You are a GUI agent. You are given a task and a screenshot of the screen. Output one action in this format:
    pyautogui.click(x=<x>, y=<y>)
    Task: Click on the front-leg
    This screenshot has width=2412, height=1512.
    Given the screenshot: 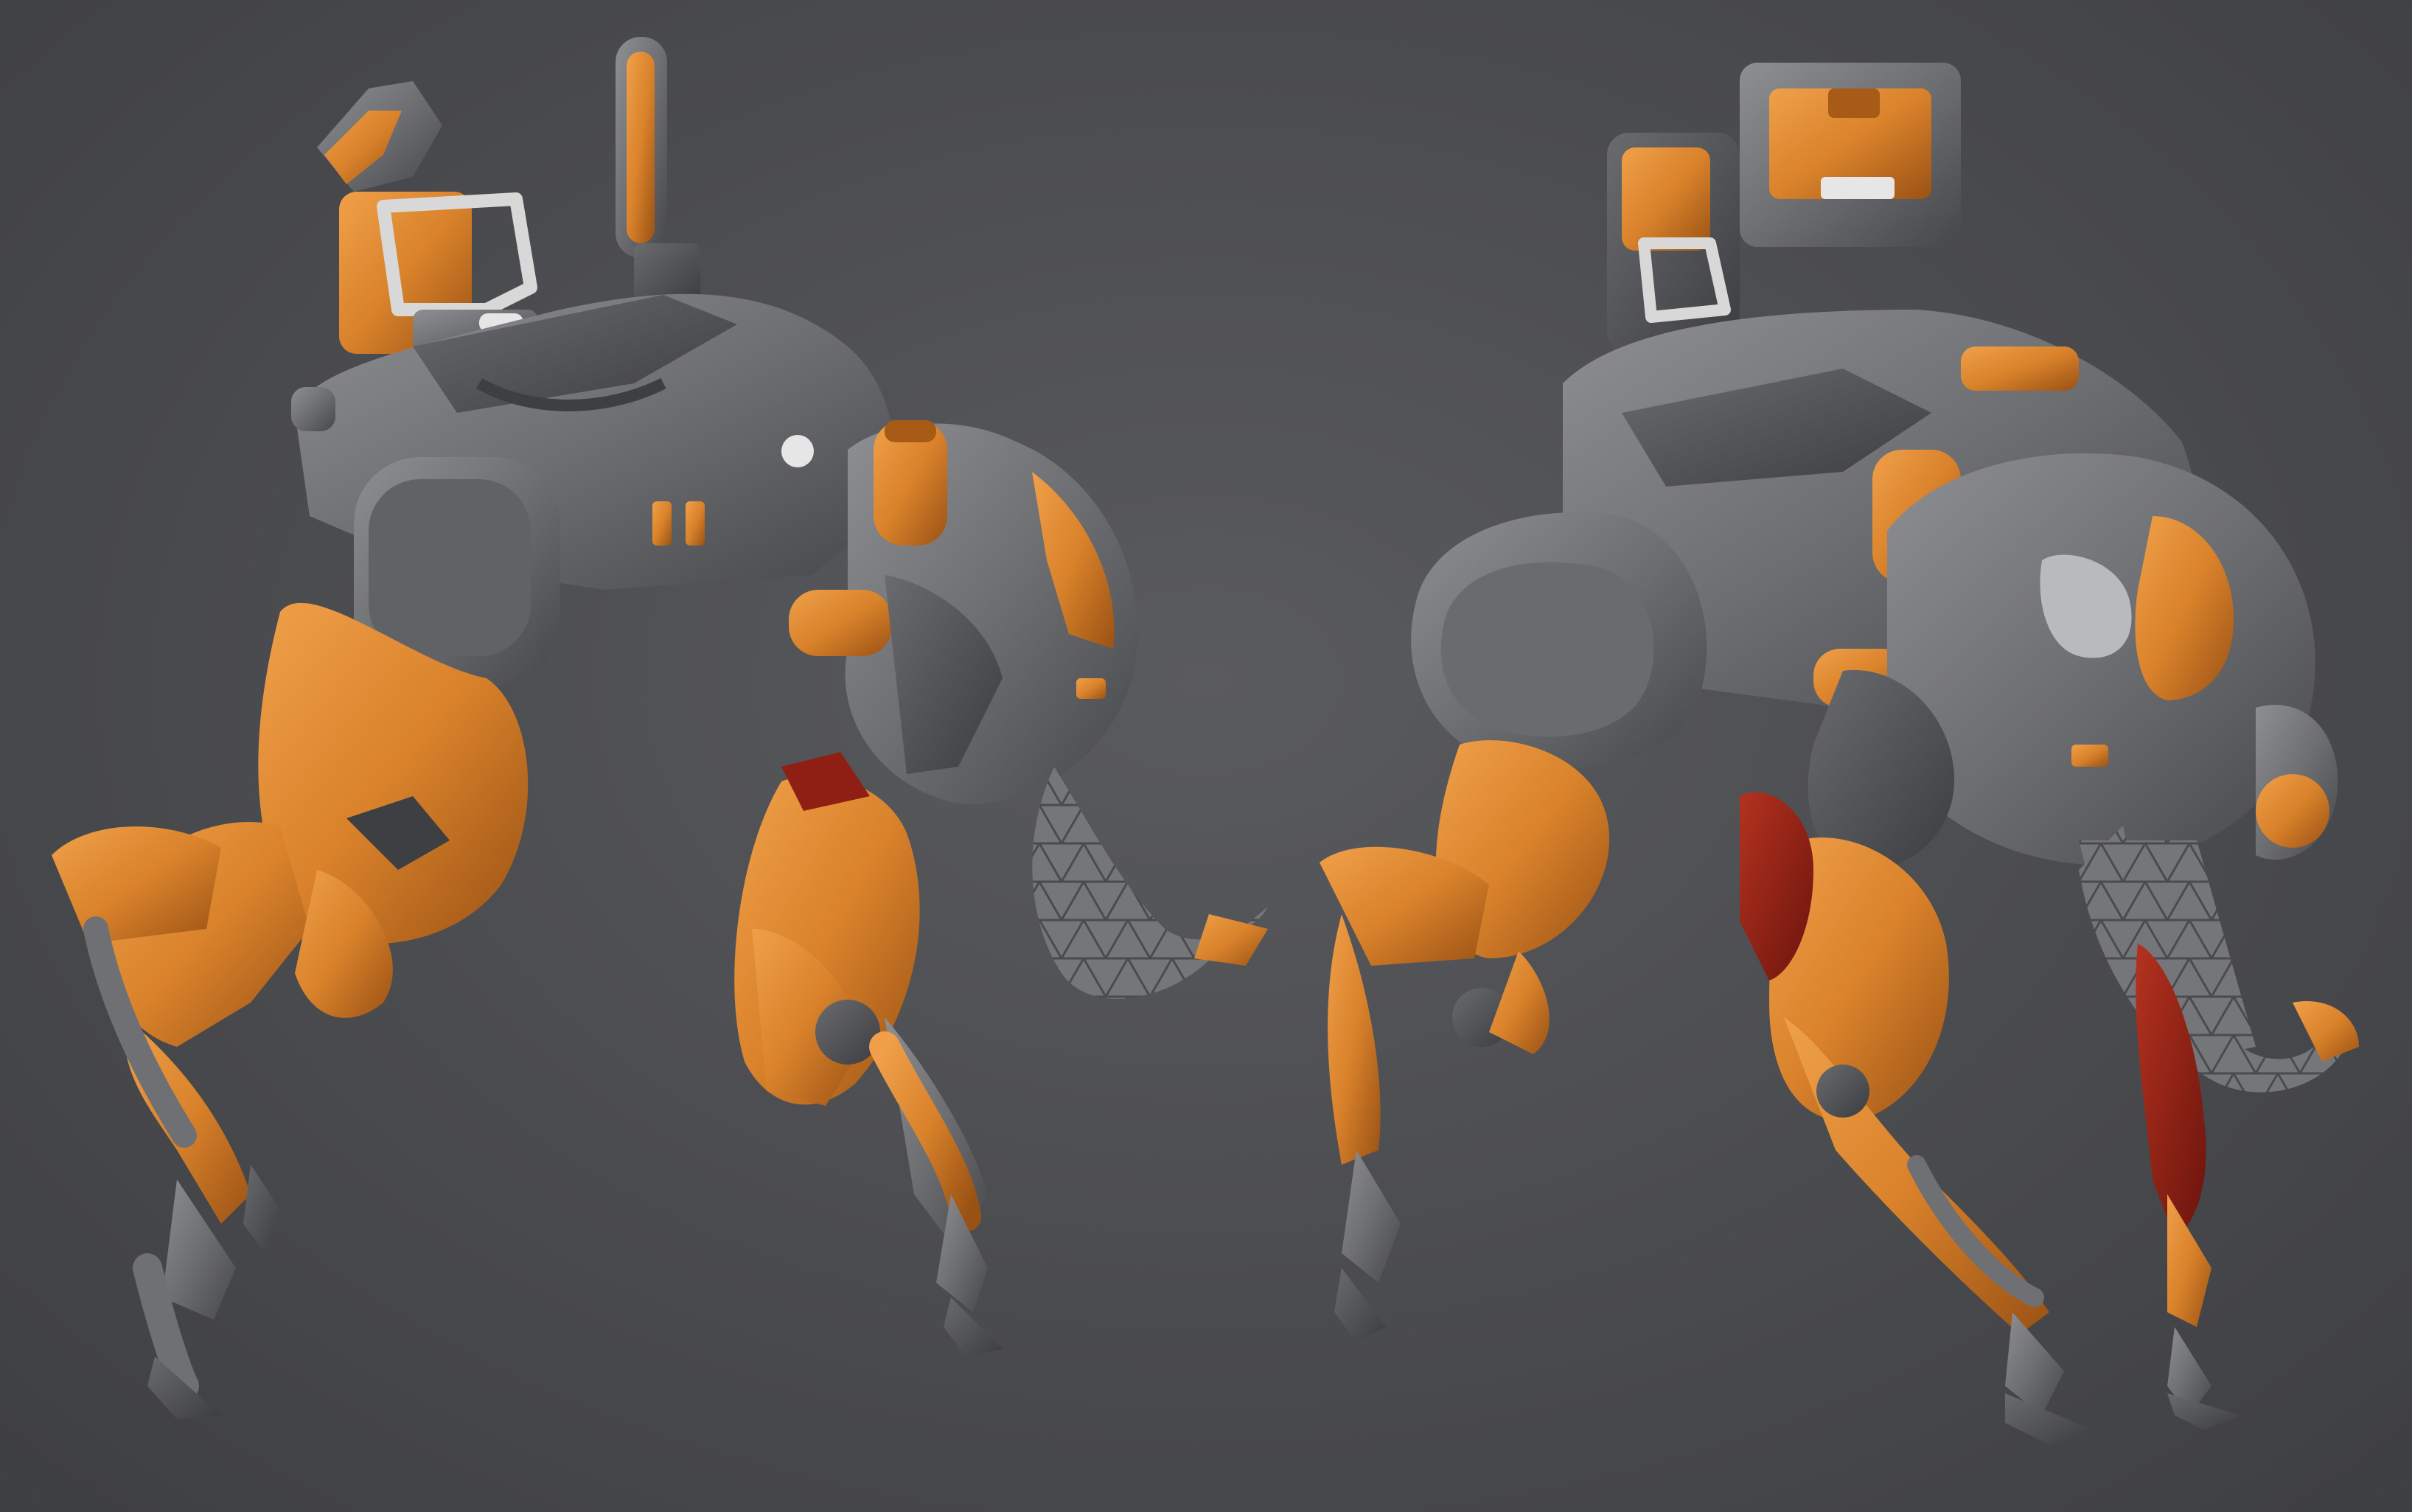 What is the action you would take?
    pyautogui.click(x=868, y=1054)
    